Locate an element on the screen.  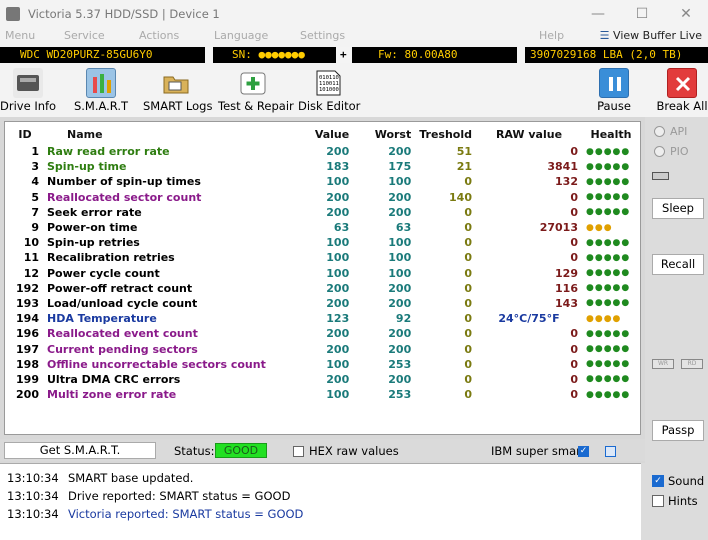
smart-tab-button: S.M.A.R.T is located at coordinates (101, 90).